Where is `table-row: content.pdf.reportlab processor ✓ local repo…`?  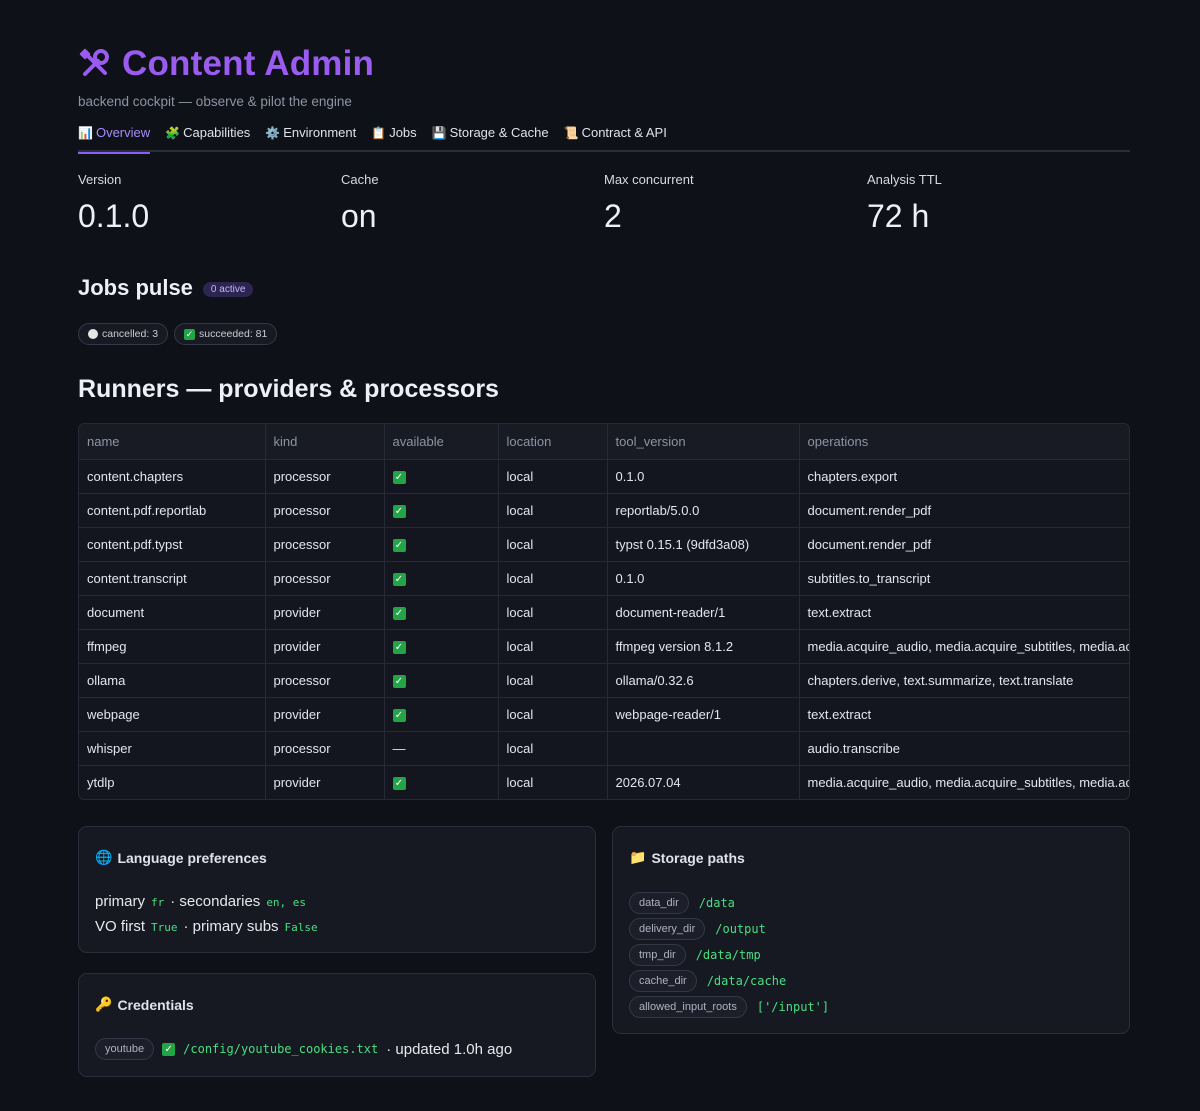
table-row: content.pdf.reportlab processor ✓ local repo… is located at coordinates (604, 510).